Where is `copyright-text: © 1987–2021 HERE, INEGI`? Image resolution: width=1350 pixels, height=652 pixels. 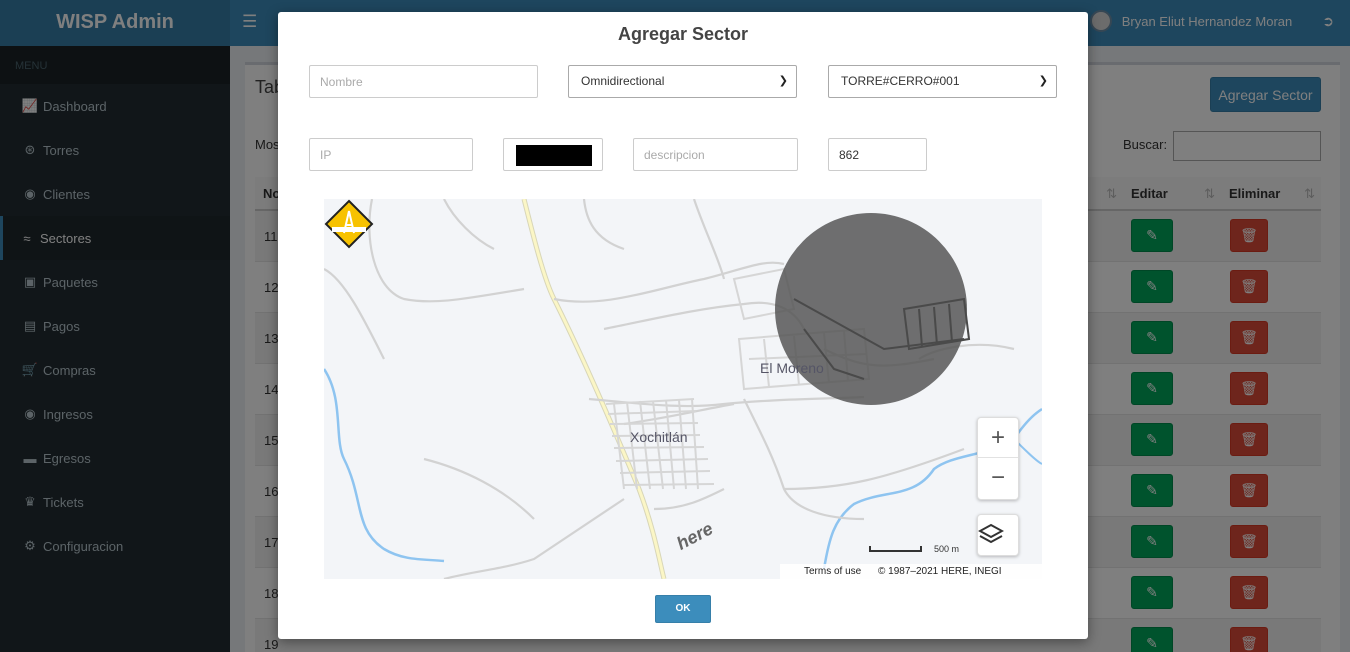 copyright-text: © 1987–2021 HERE, INEGI is located at coordinates (940, 571).